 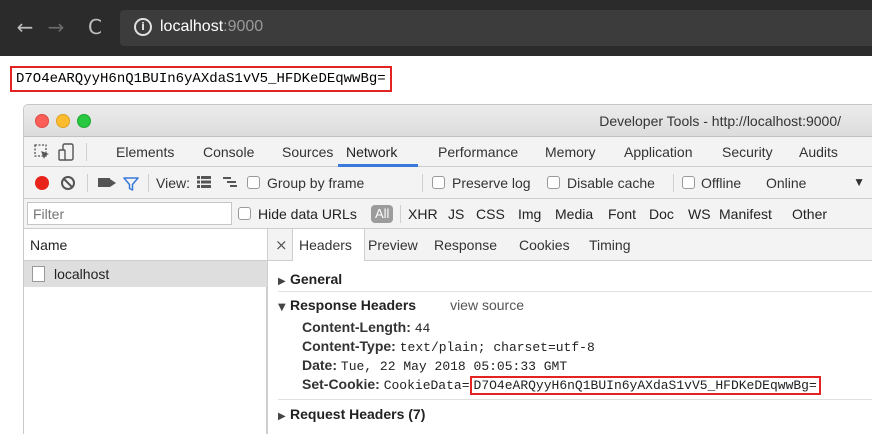 I want to click on address-bar: i localhost:9000, so click(x=496, y=28).